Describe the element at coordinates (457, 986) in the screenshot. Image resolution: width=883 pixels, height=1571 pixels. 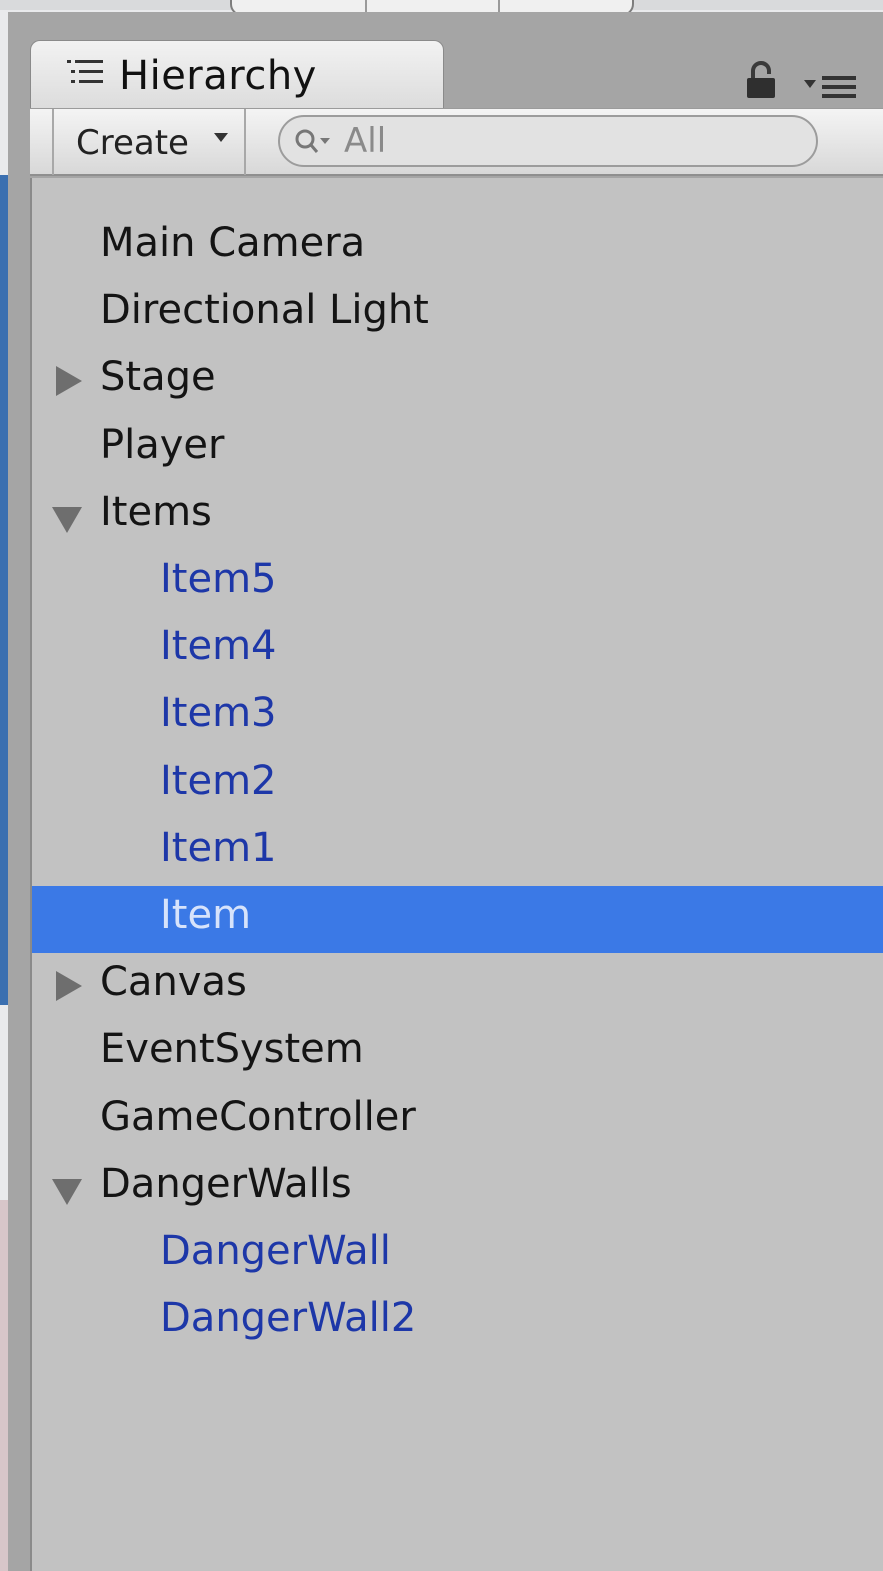
I see `hierarchy-row: Canvas` at that location.